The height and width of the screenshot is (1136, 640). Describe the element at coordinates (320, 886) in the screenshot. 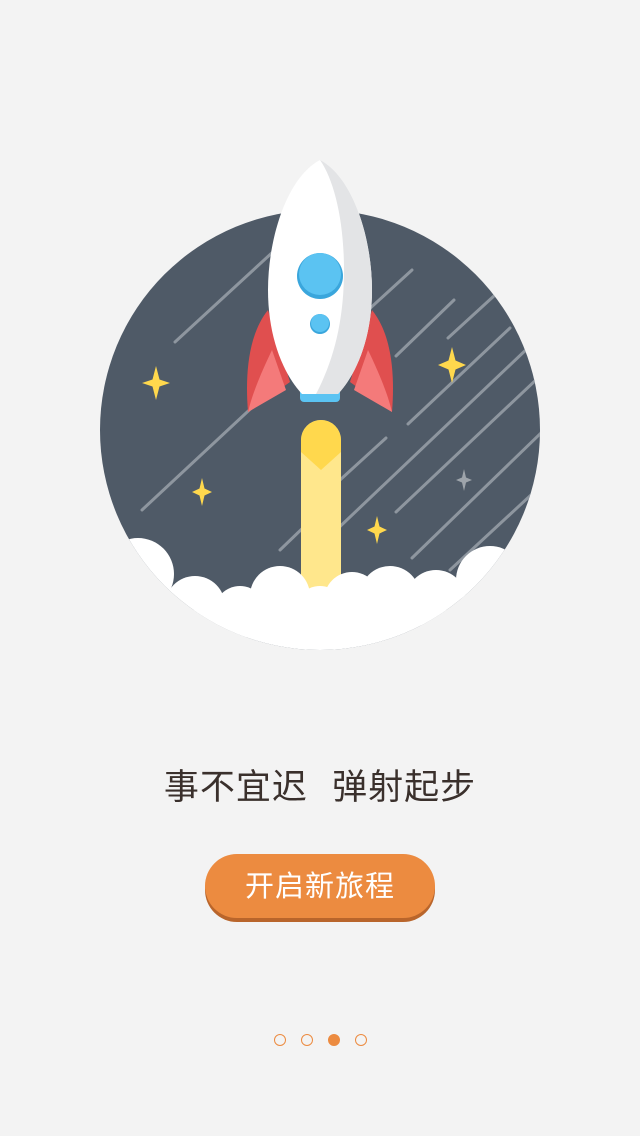

I see `start-journey-button: 开启新旅程` at that location.